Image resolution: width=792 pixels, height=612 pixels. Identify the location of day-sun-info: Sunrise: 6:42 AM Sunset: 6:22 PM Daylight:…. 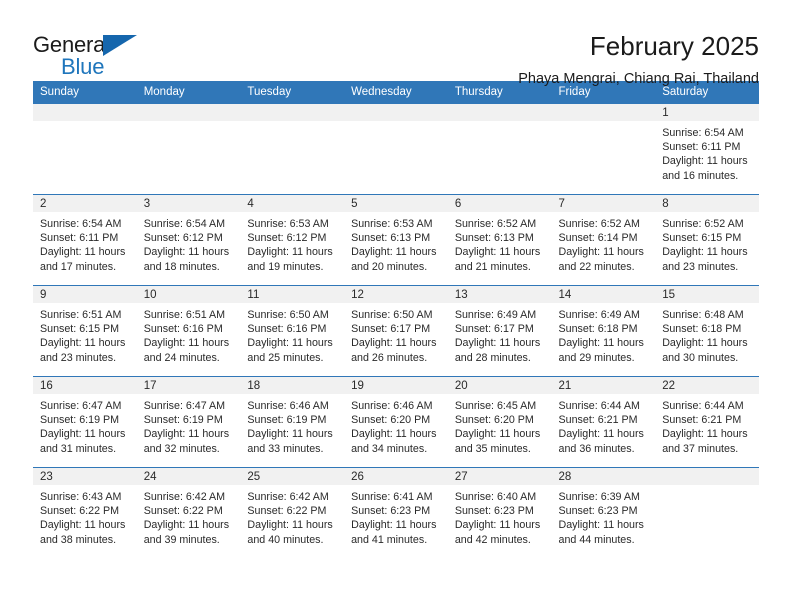
(189, 516).